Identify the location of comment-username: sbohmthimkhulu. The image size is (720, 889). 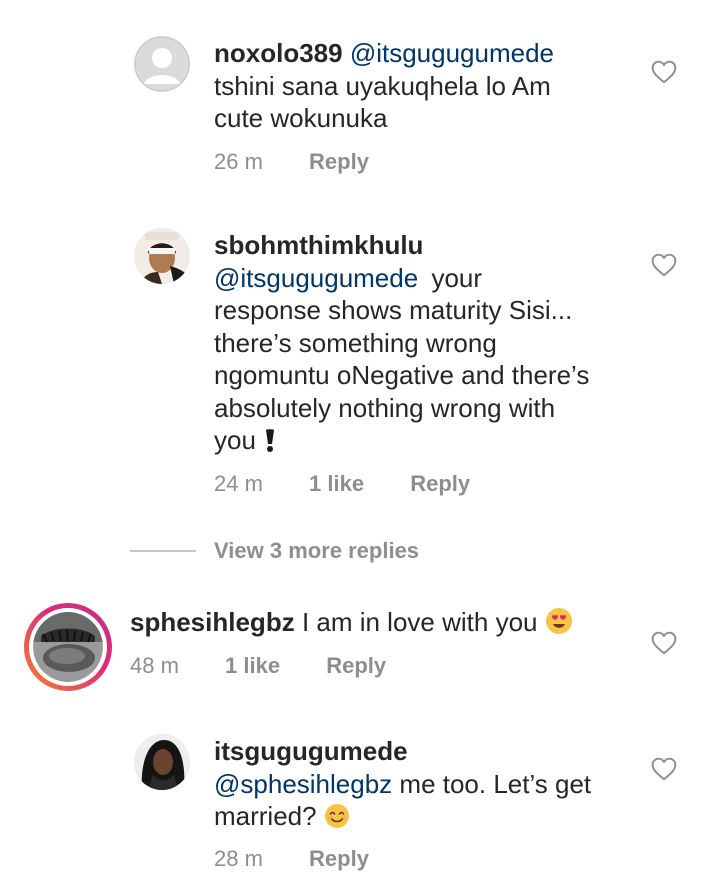
(318, 245).